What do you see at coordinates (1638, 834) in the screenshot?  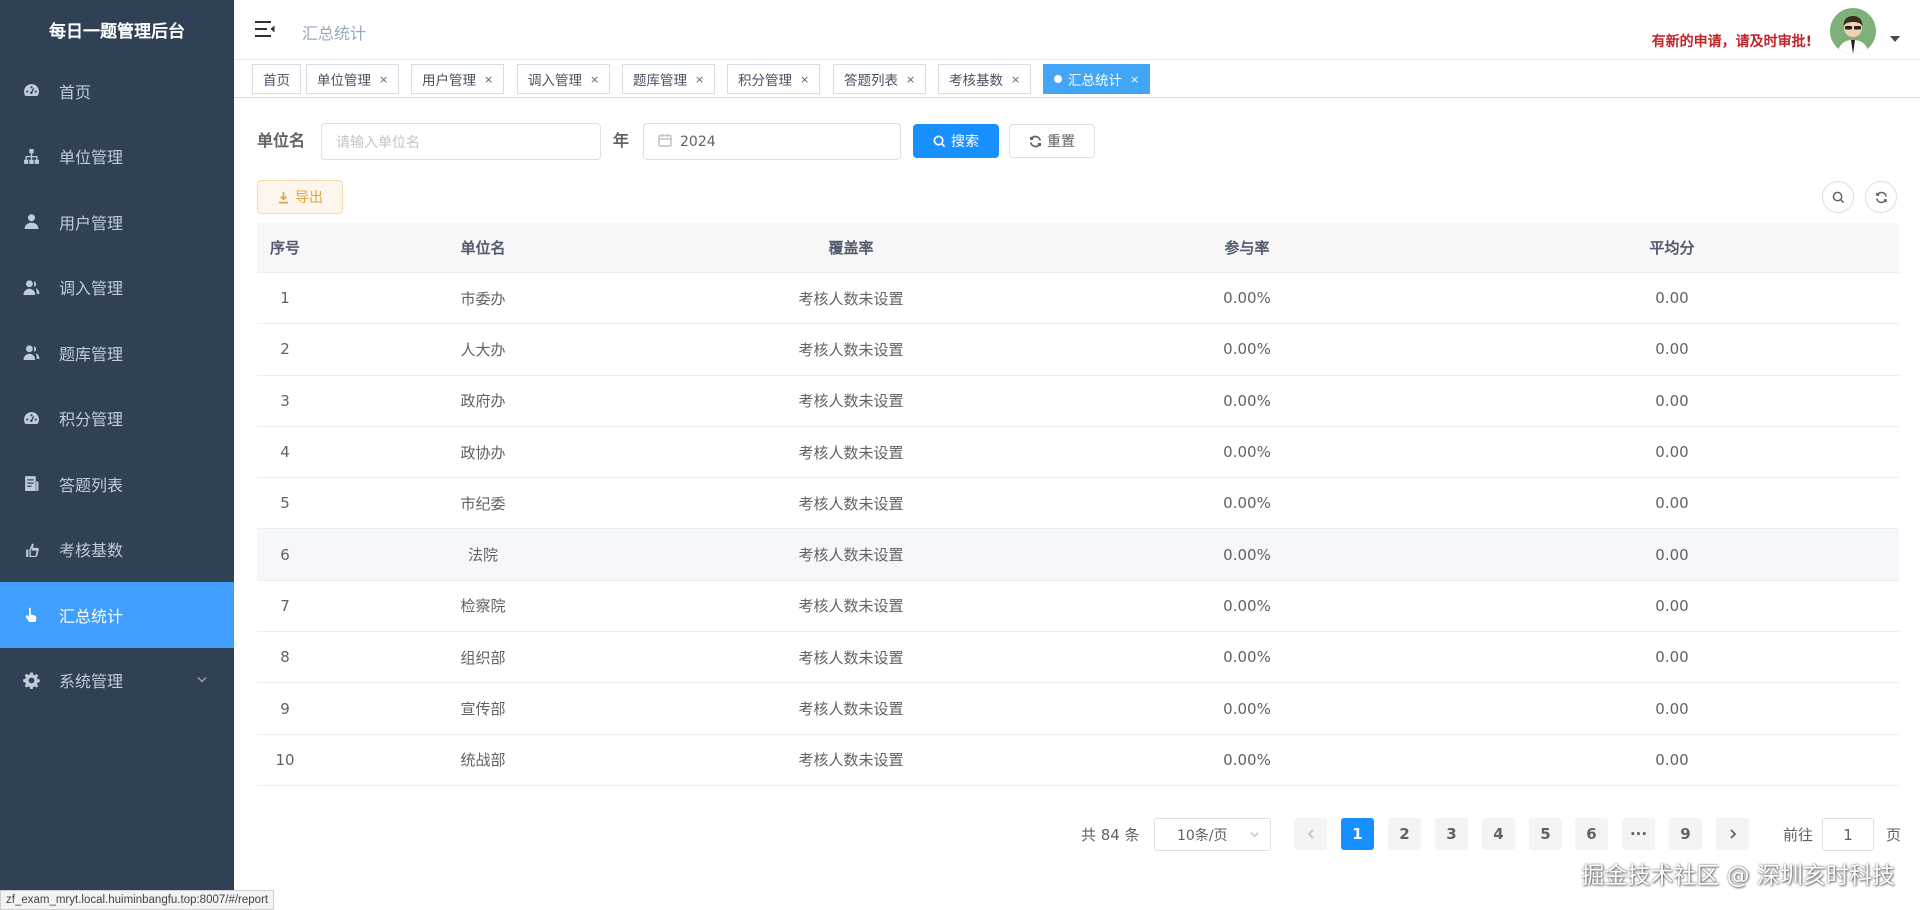 I see `more-pages-button: ···` at bounding box center [1638, 834].